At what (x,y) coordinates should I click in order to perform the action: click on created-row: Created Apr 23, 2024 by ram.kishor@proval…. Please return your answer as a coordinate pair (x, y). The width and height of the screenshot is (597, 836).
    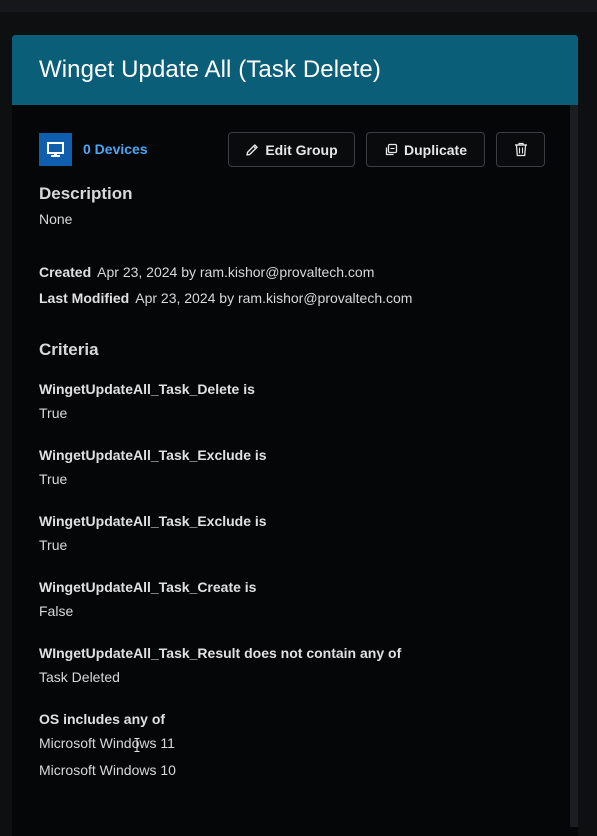
    Looking at the image, I should click on (206, 272).